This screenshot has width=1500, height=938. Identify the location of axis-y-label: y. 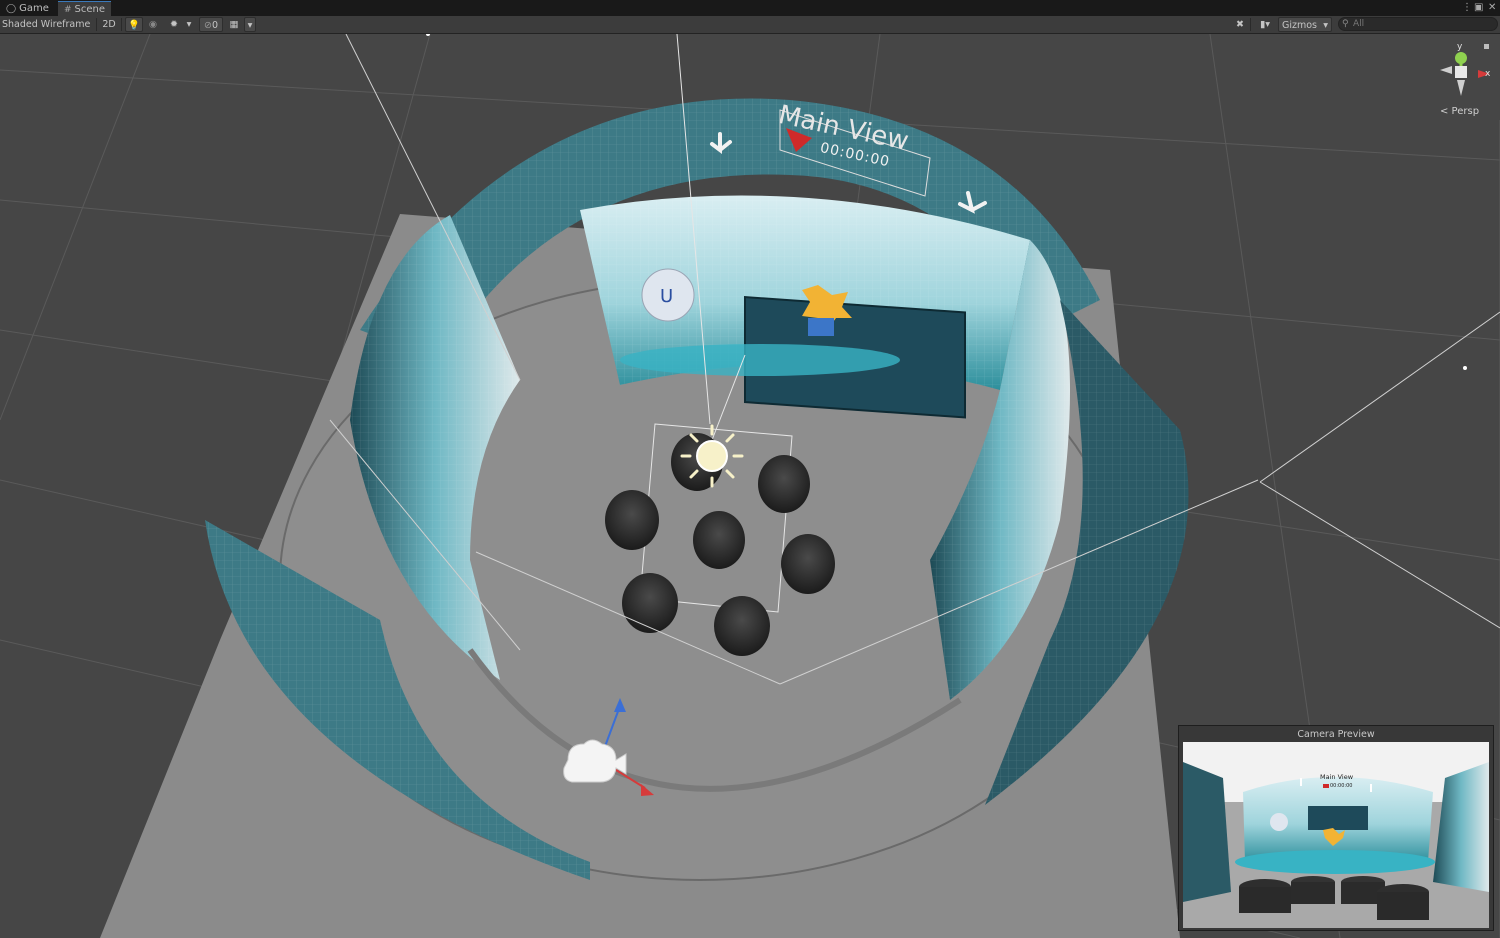
(1460, 47).